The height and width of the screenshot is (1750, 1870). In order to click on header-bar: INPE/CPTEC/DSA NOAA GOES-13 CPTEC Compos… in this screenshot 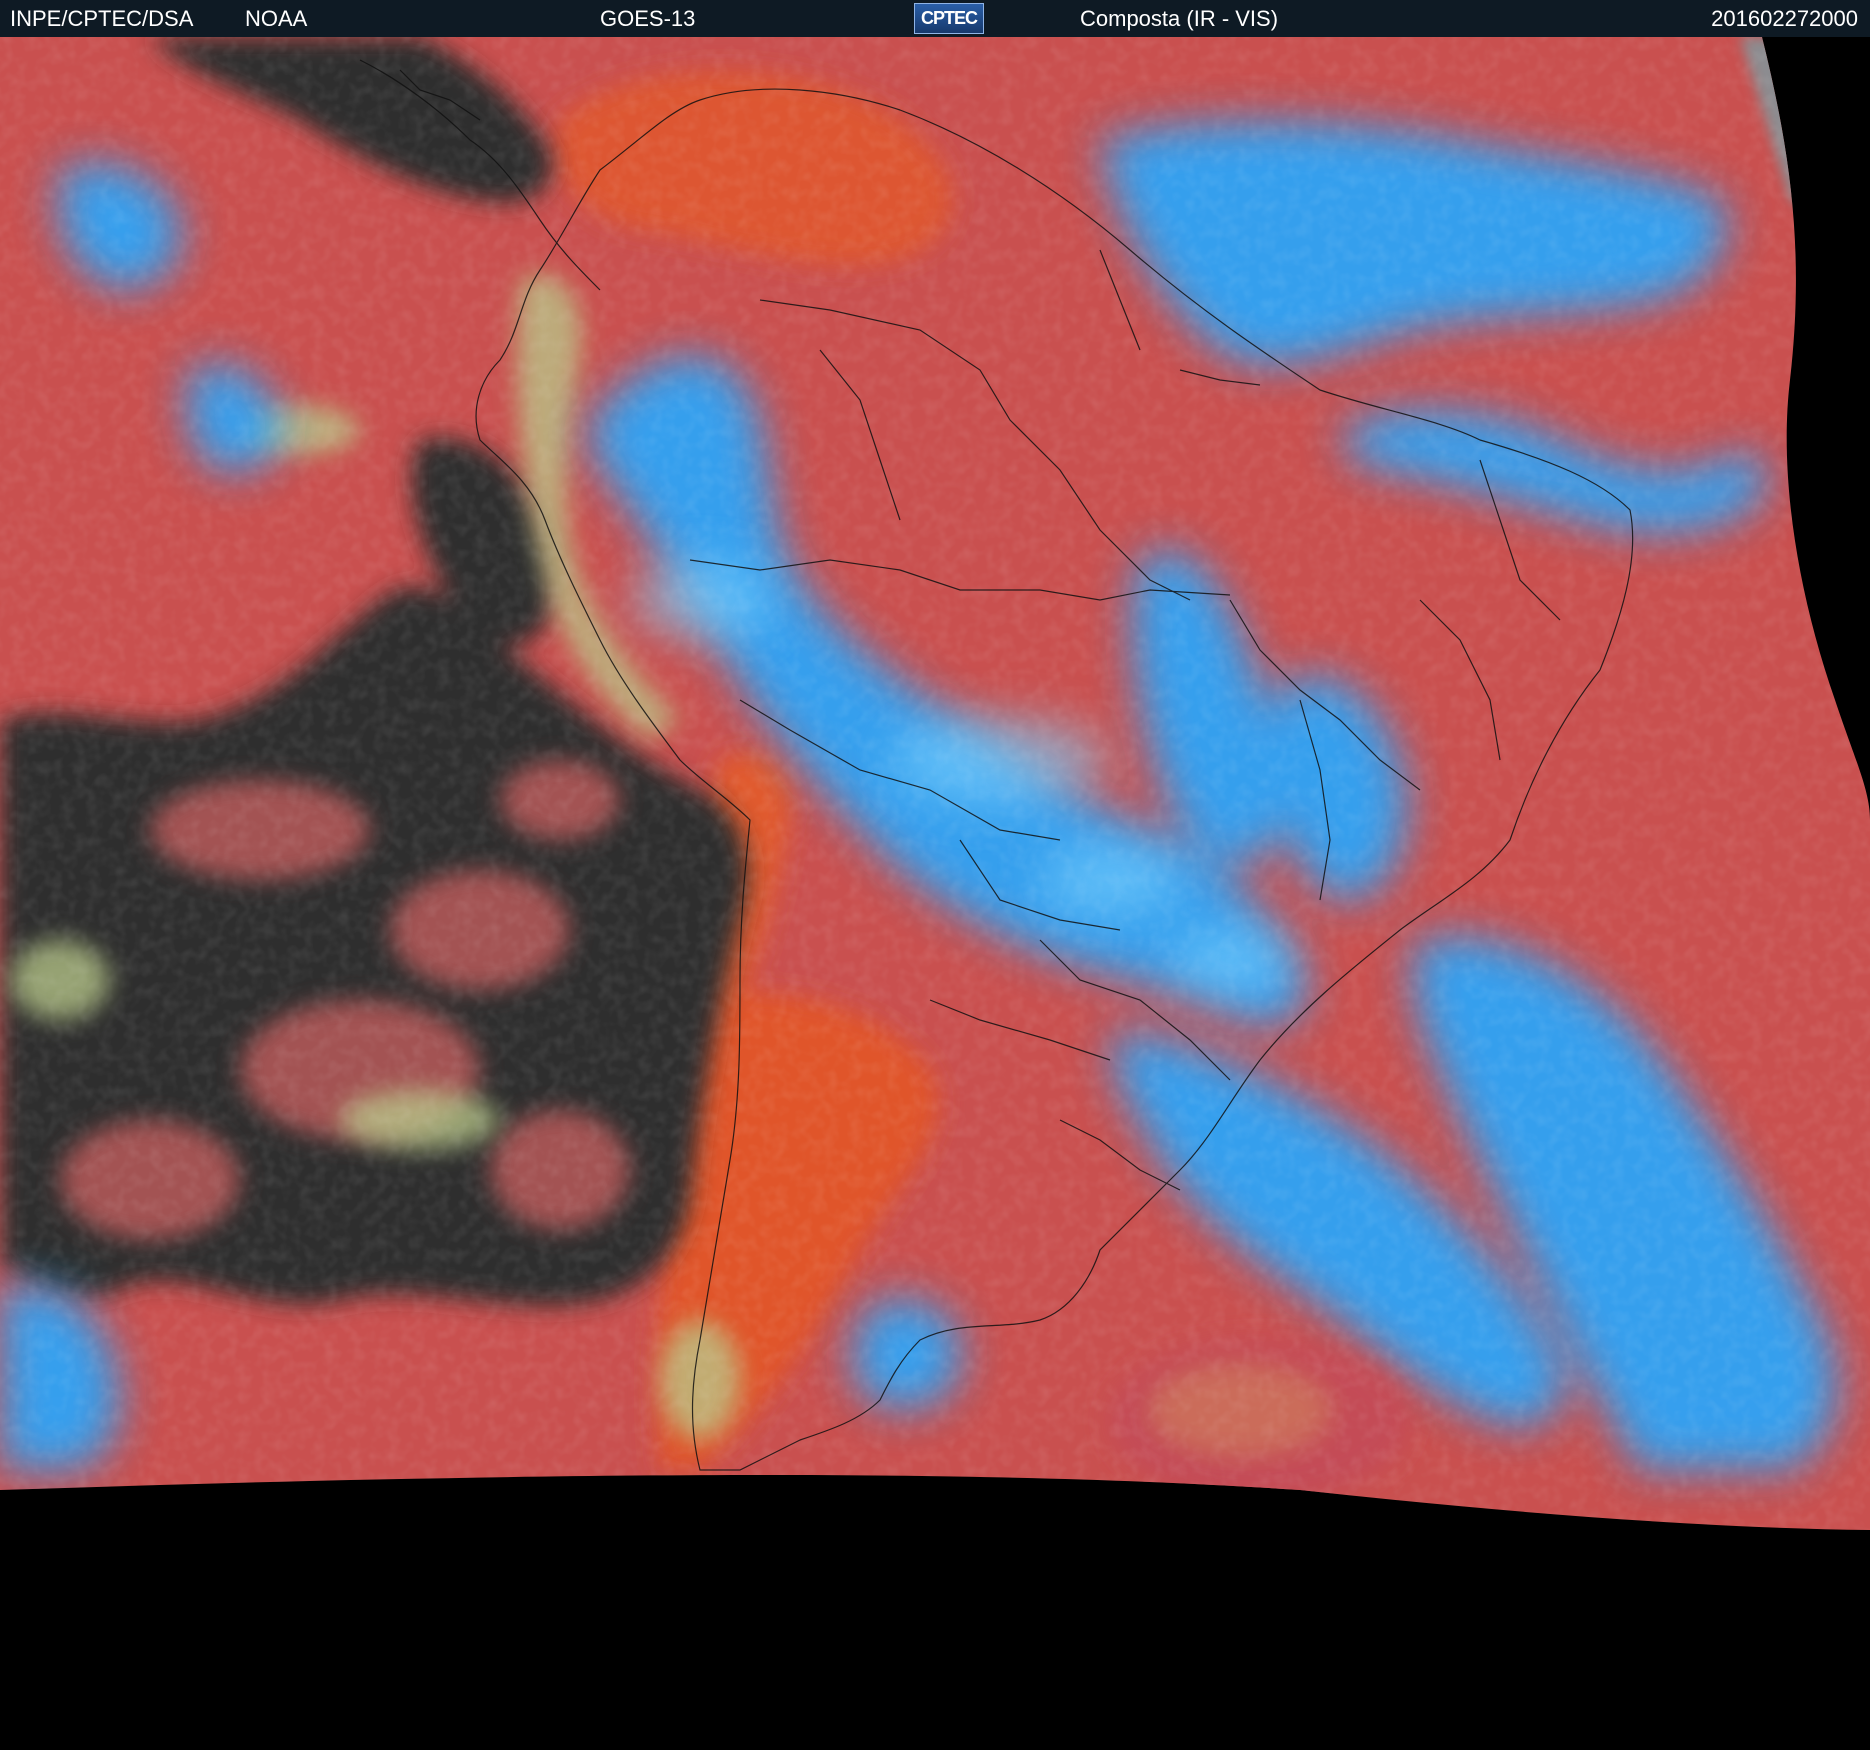, I will do `click(935, 18)`.